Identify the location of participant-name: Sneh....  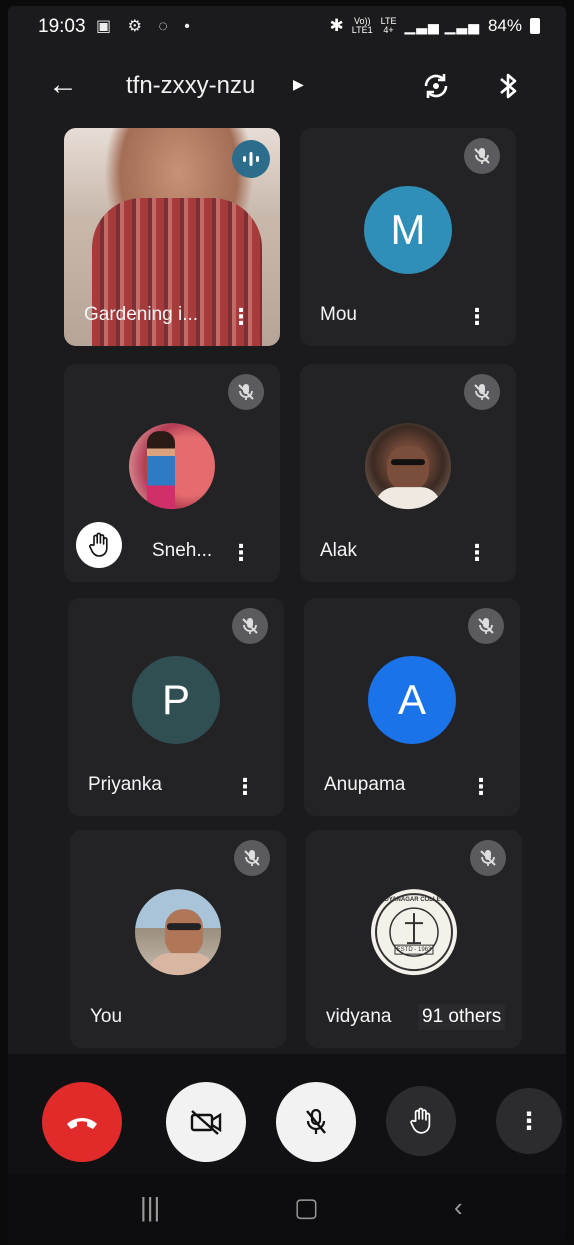
(182, 550).